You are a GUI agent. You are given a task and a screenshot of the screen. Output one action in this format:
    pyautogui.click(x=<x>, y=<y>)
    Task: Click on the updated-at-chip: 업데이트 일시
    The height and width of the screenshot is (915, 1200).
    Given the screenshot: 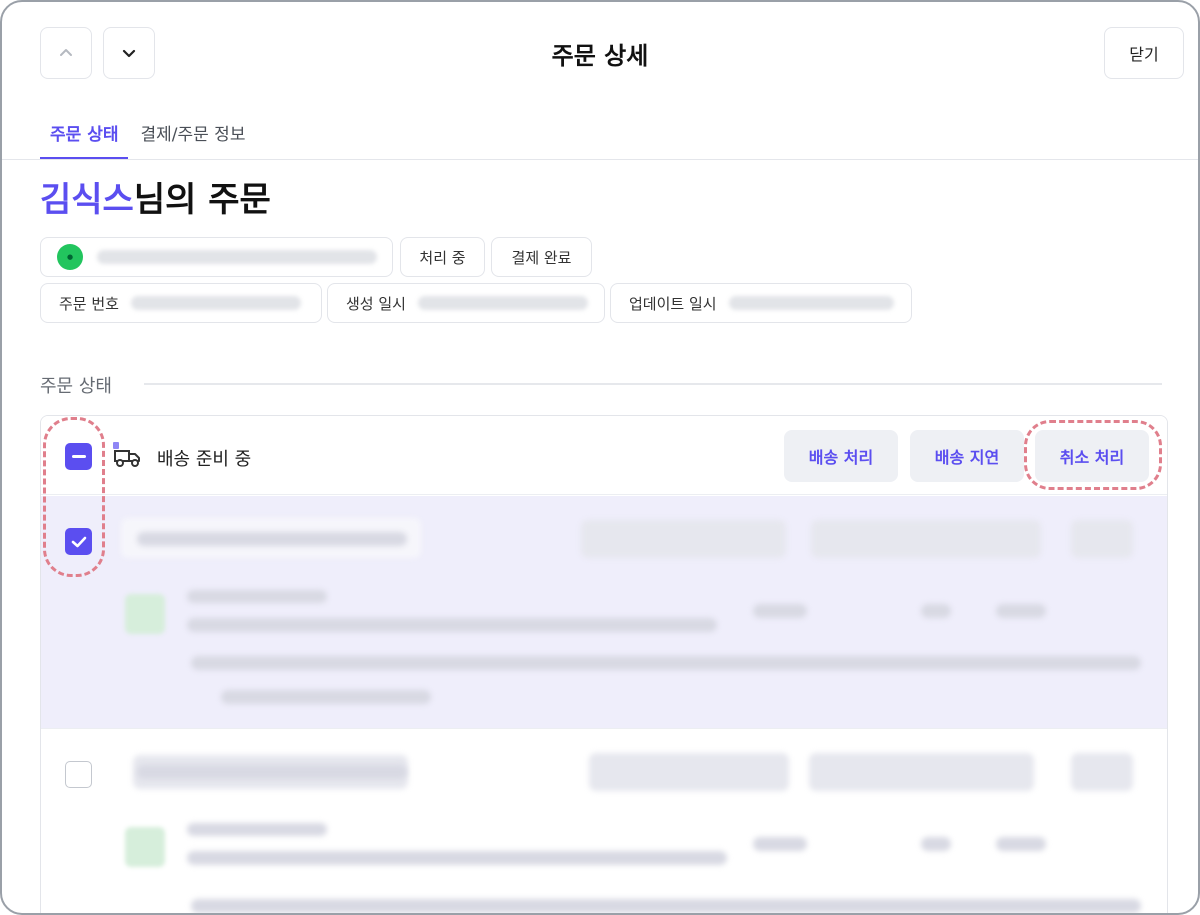 What is the action you would take?
    pyautogui.click(x=761, y=303)
    